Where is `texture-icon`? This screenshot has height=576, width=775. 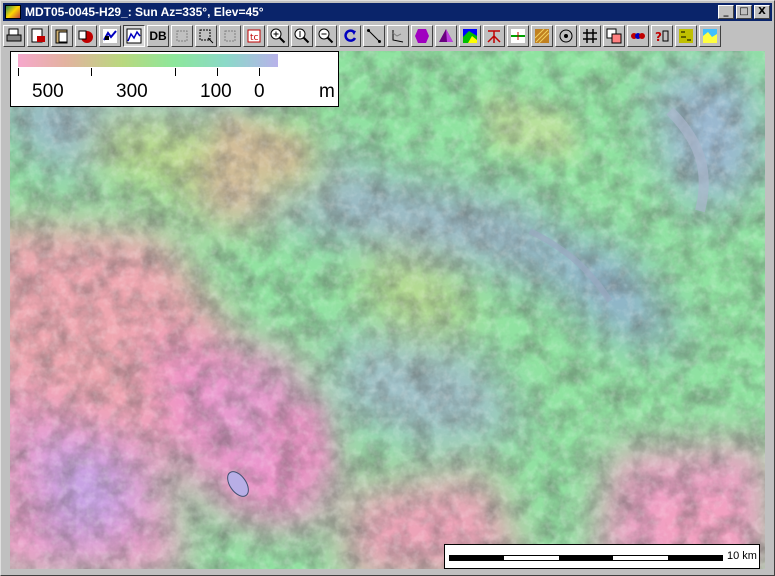 texture-icon is located at coordinates (542, 36).